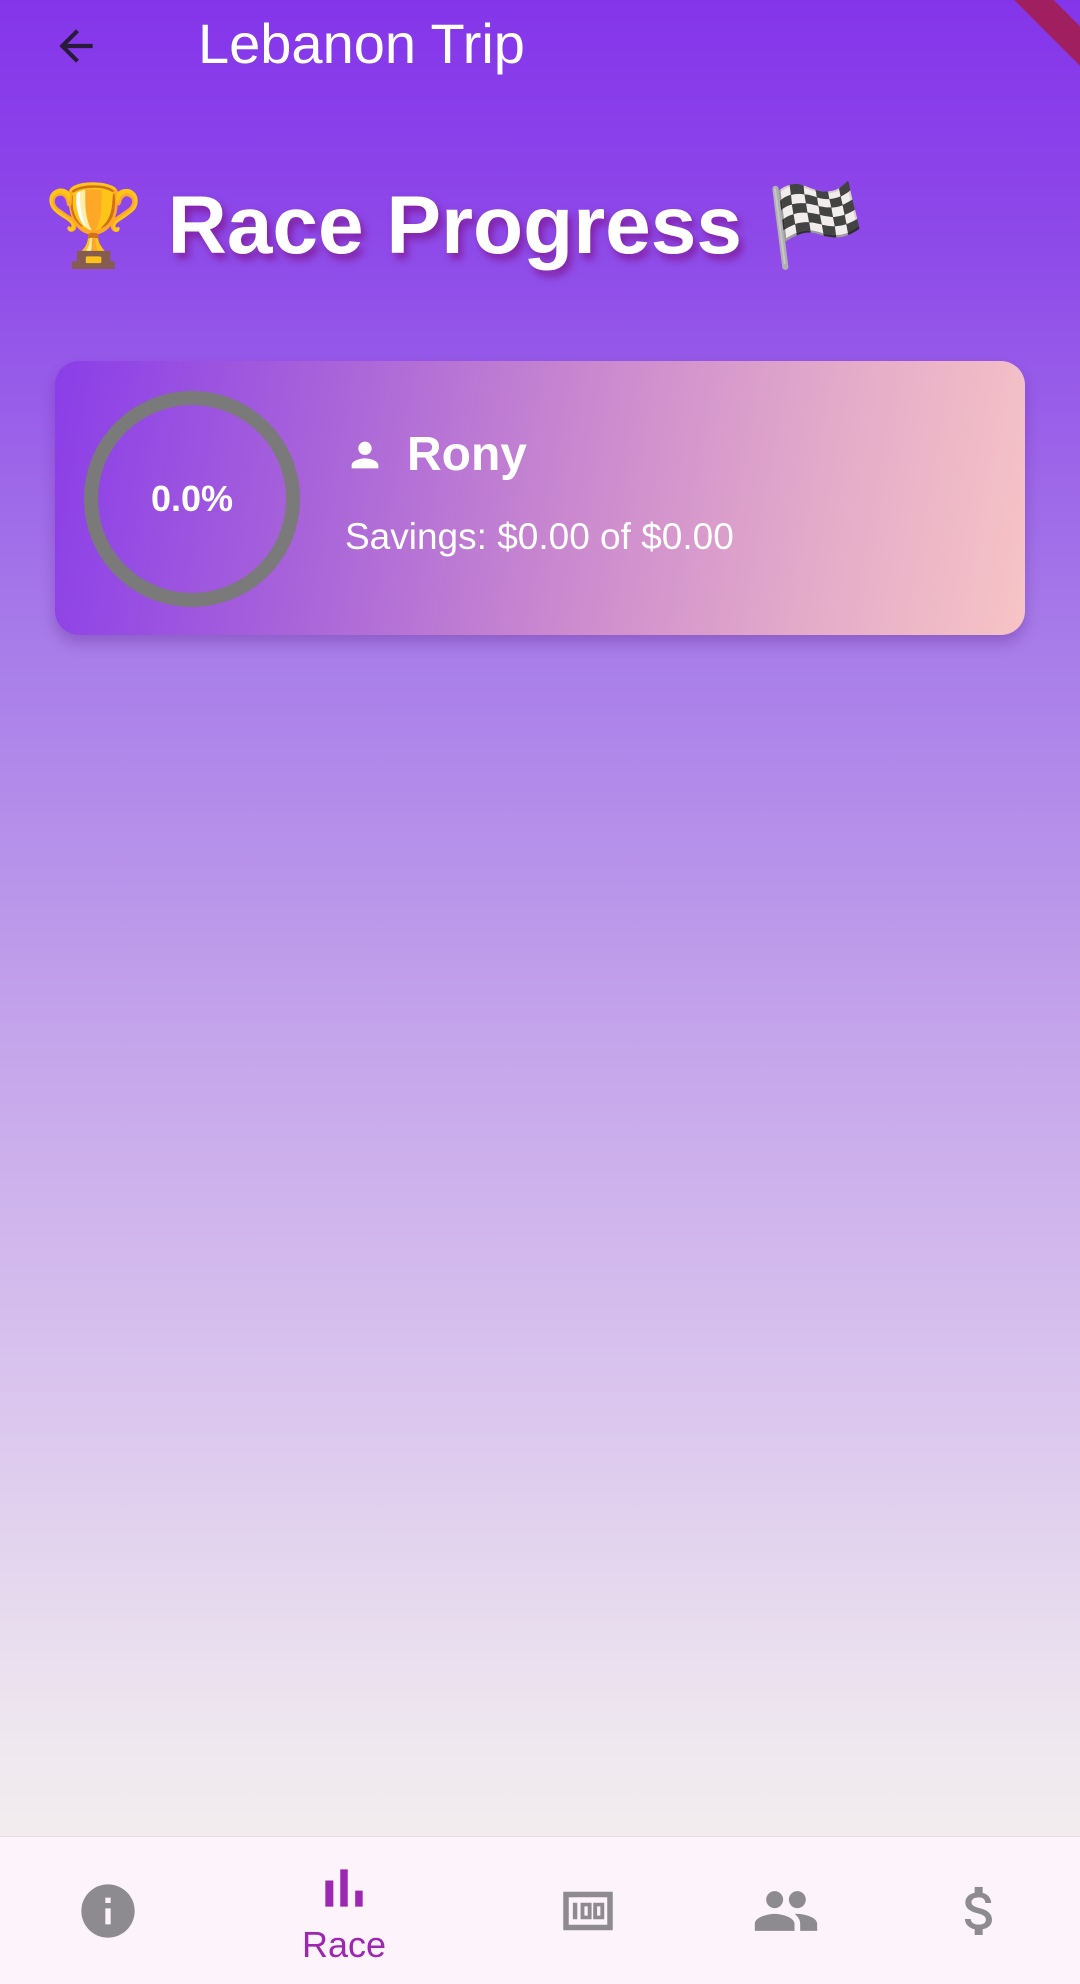 The image size is (1080, 1984). I want to click on nav-item-counter, so click(588, 1910).